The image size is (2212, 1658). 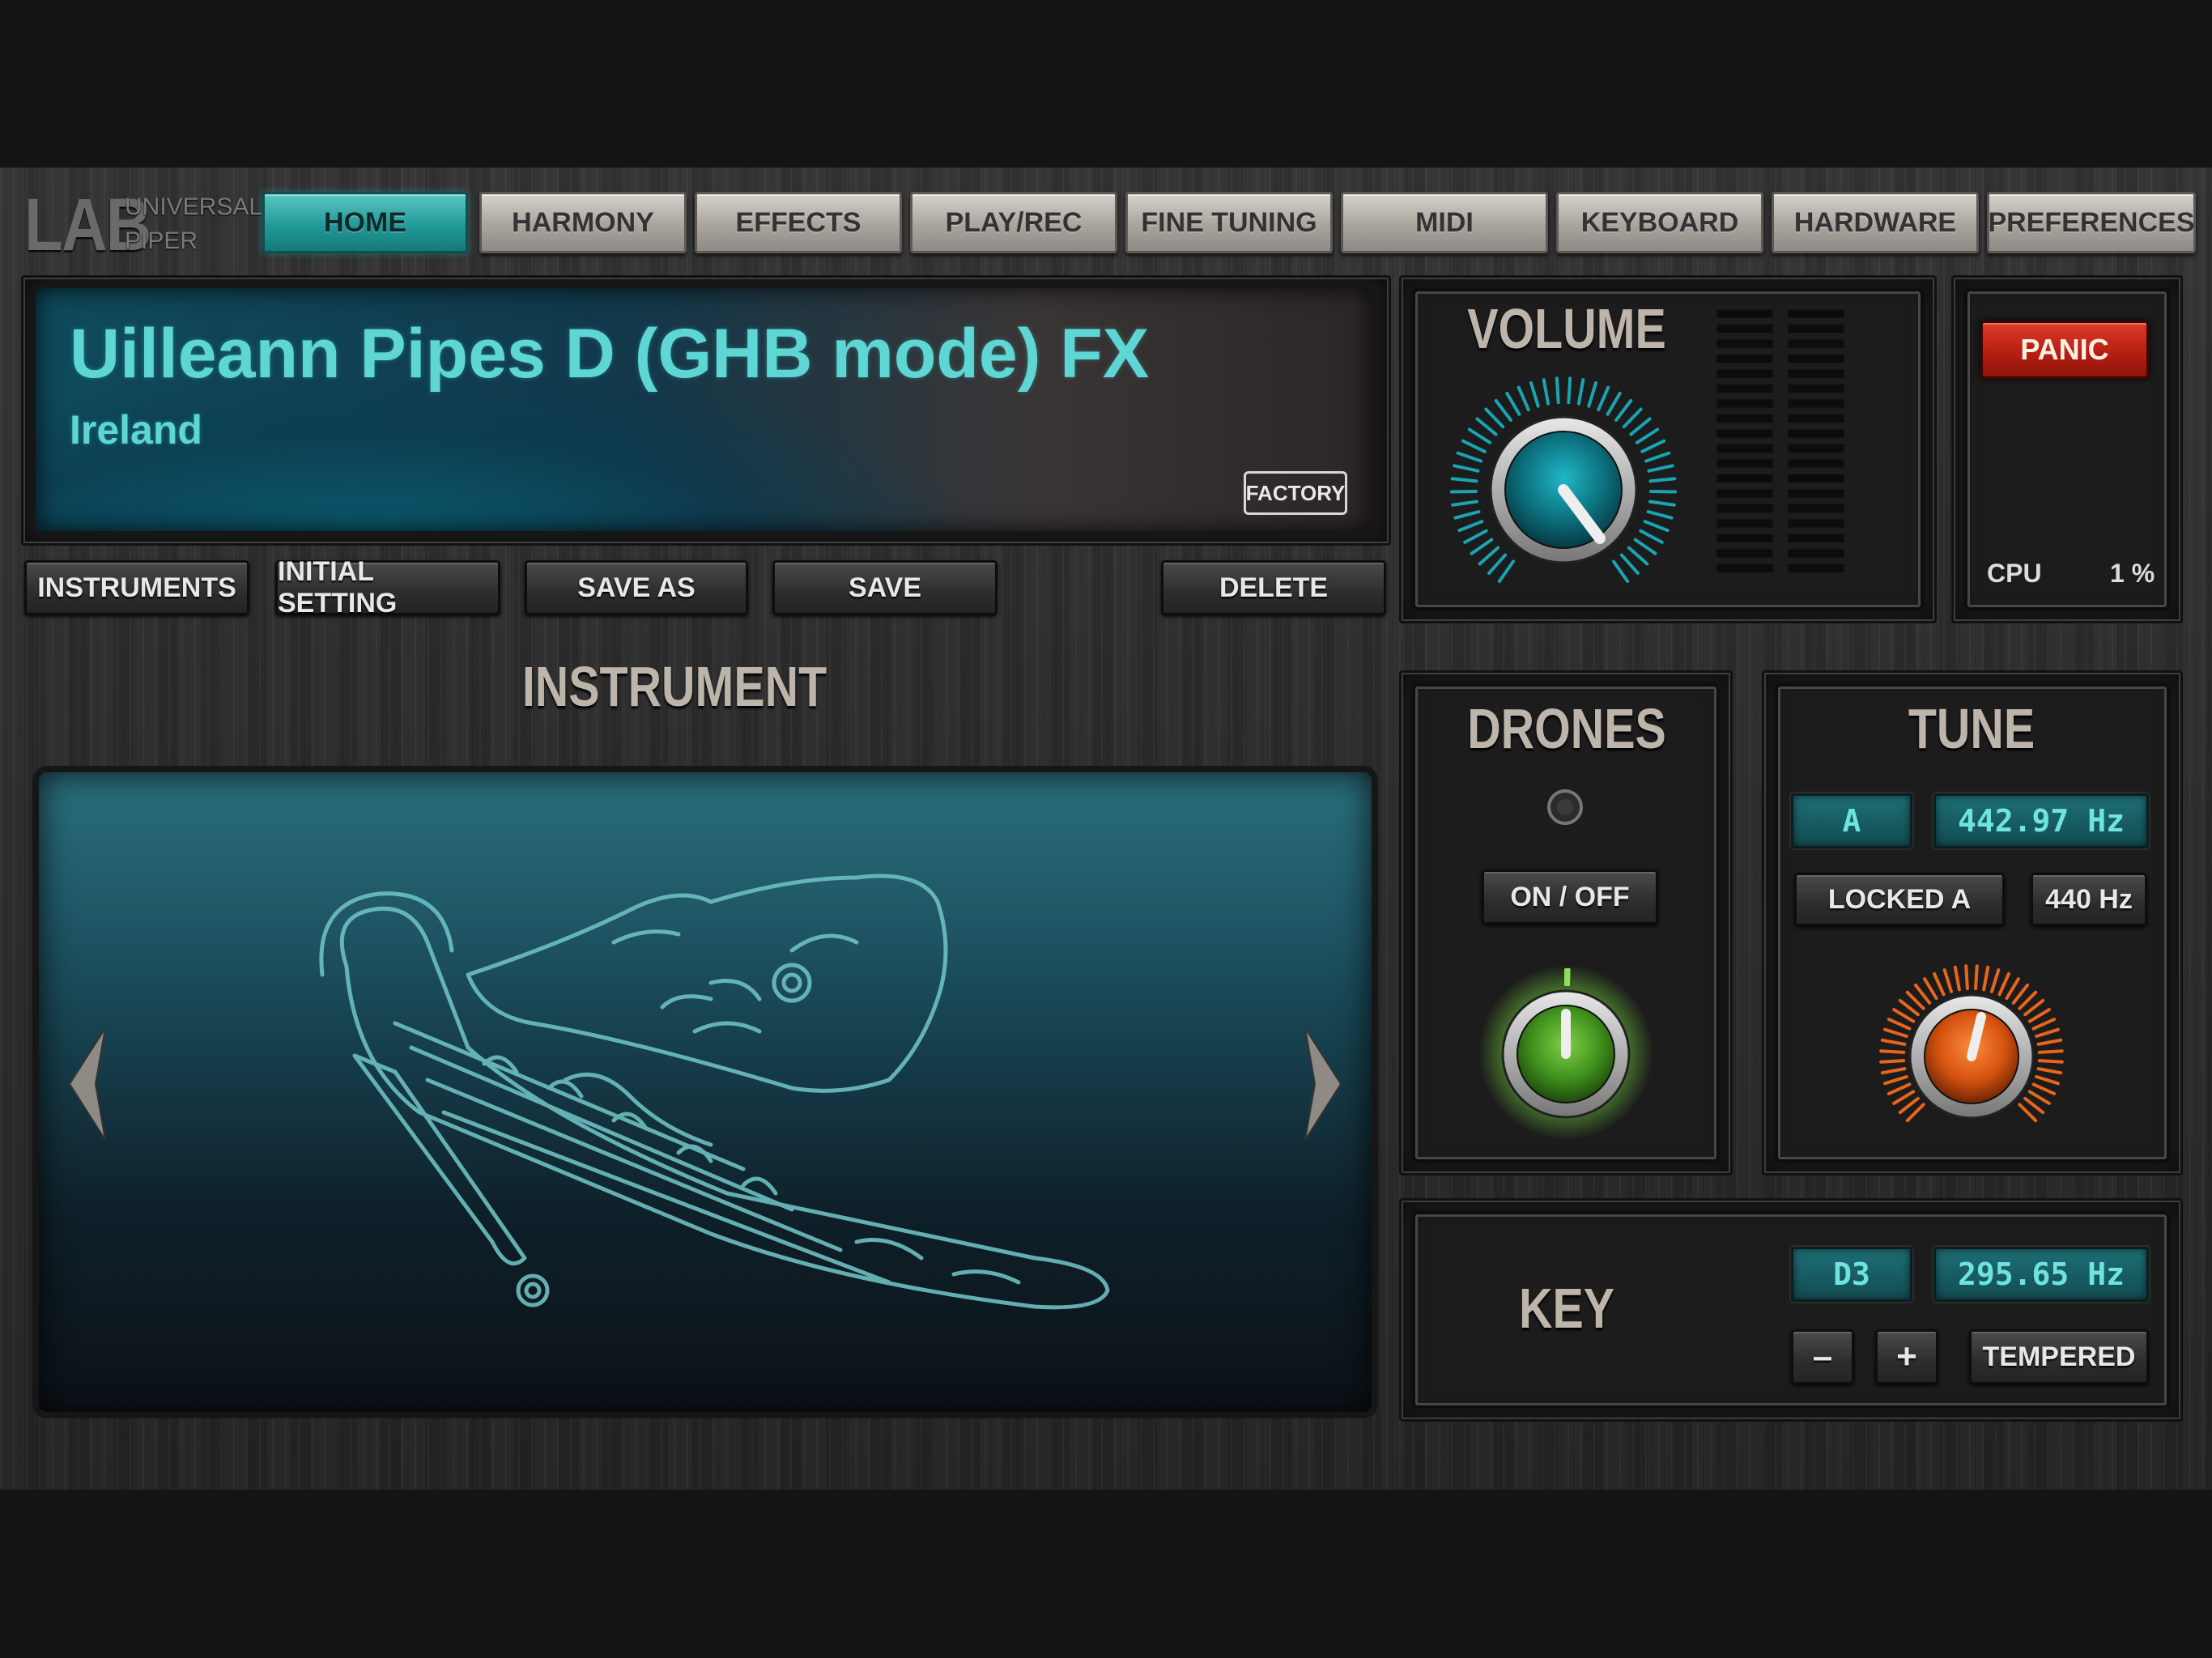 What do you see at coordinates (387, 587) in the screenshot?
I see `initial-setting-button: INITIAL SETTING` at bounding box center [387, 587].